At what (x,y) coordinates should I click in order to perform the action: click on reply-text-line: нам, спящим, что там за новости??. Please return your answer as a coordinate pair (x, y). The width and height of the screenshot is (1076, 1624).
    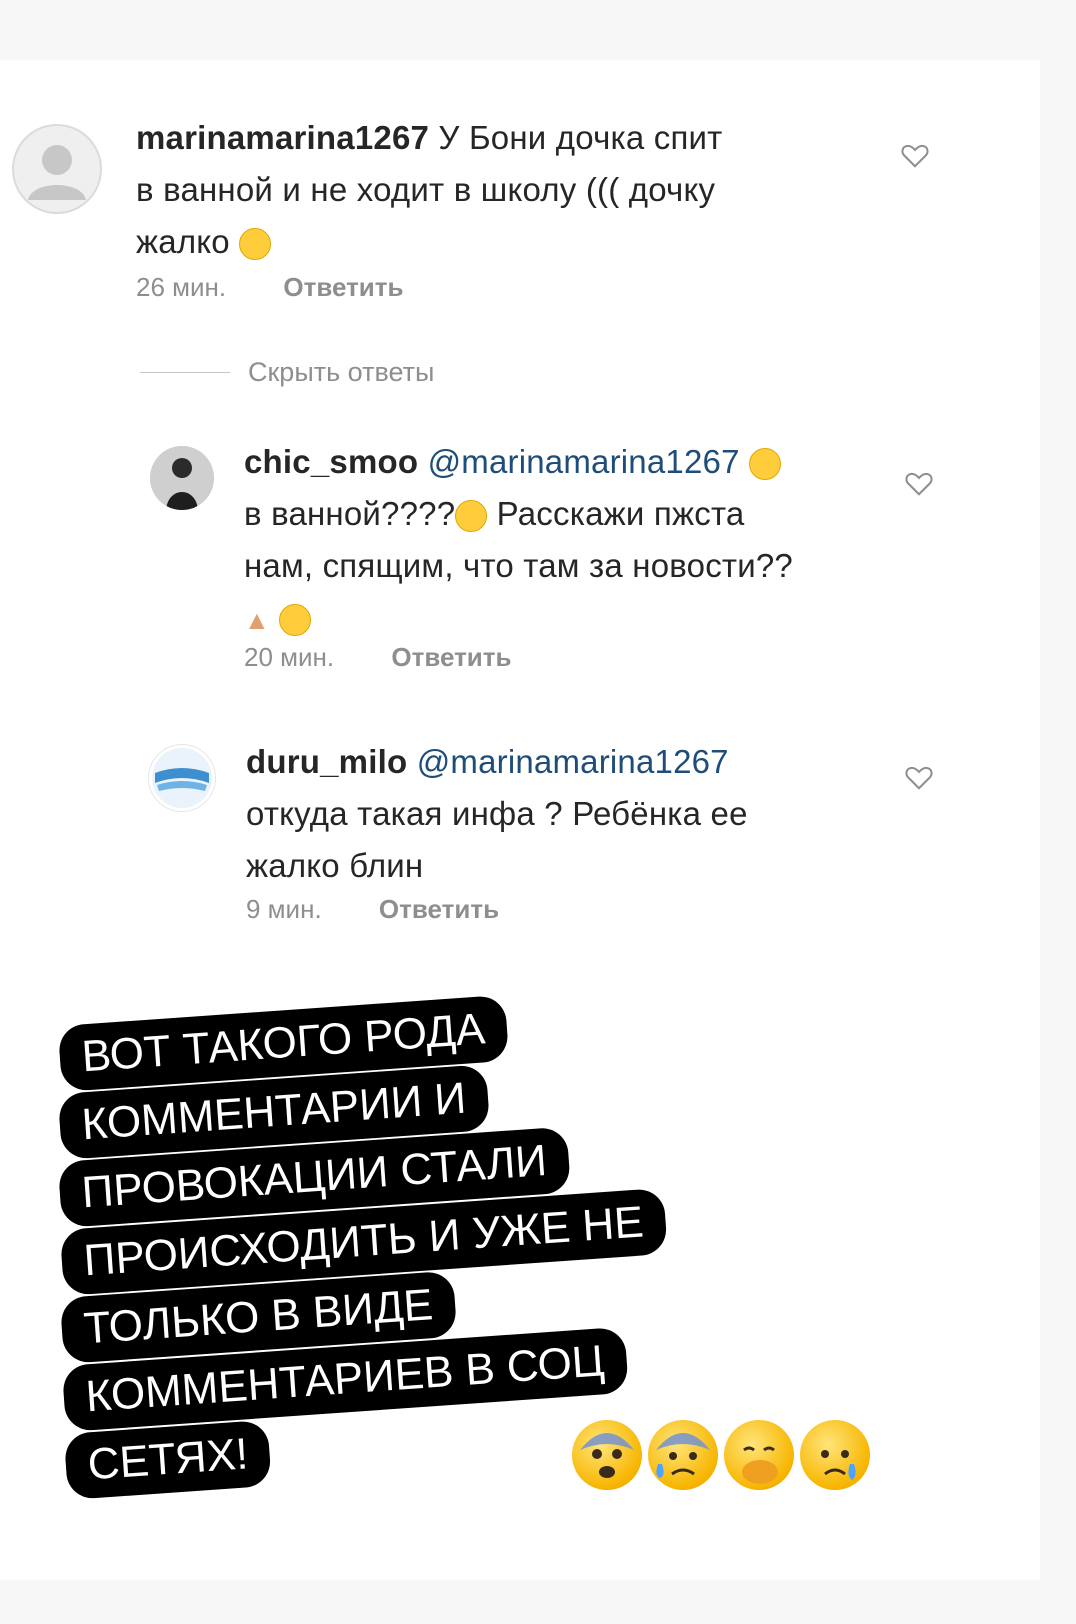
    Looking at the image, I should click on (518, 565).